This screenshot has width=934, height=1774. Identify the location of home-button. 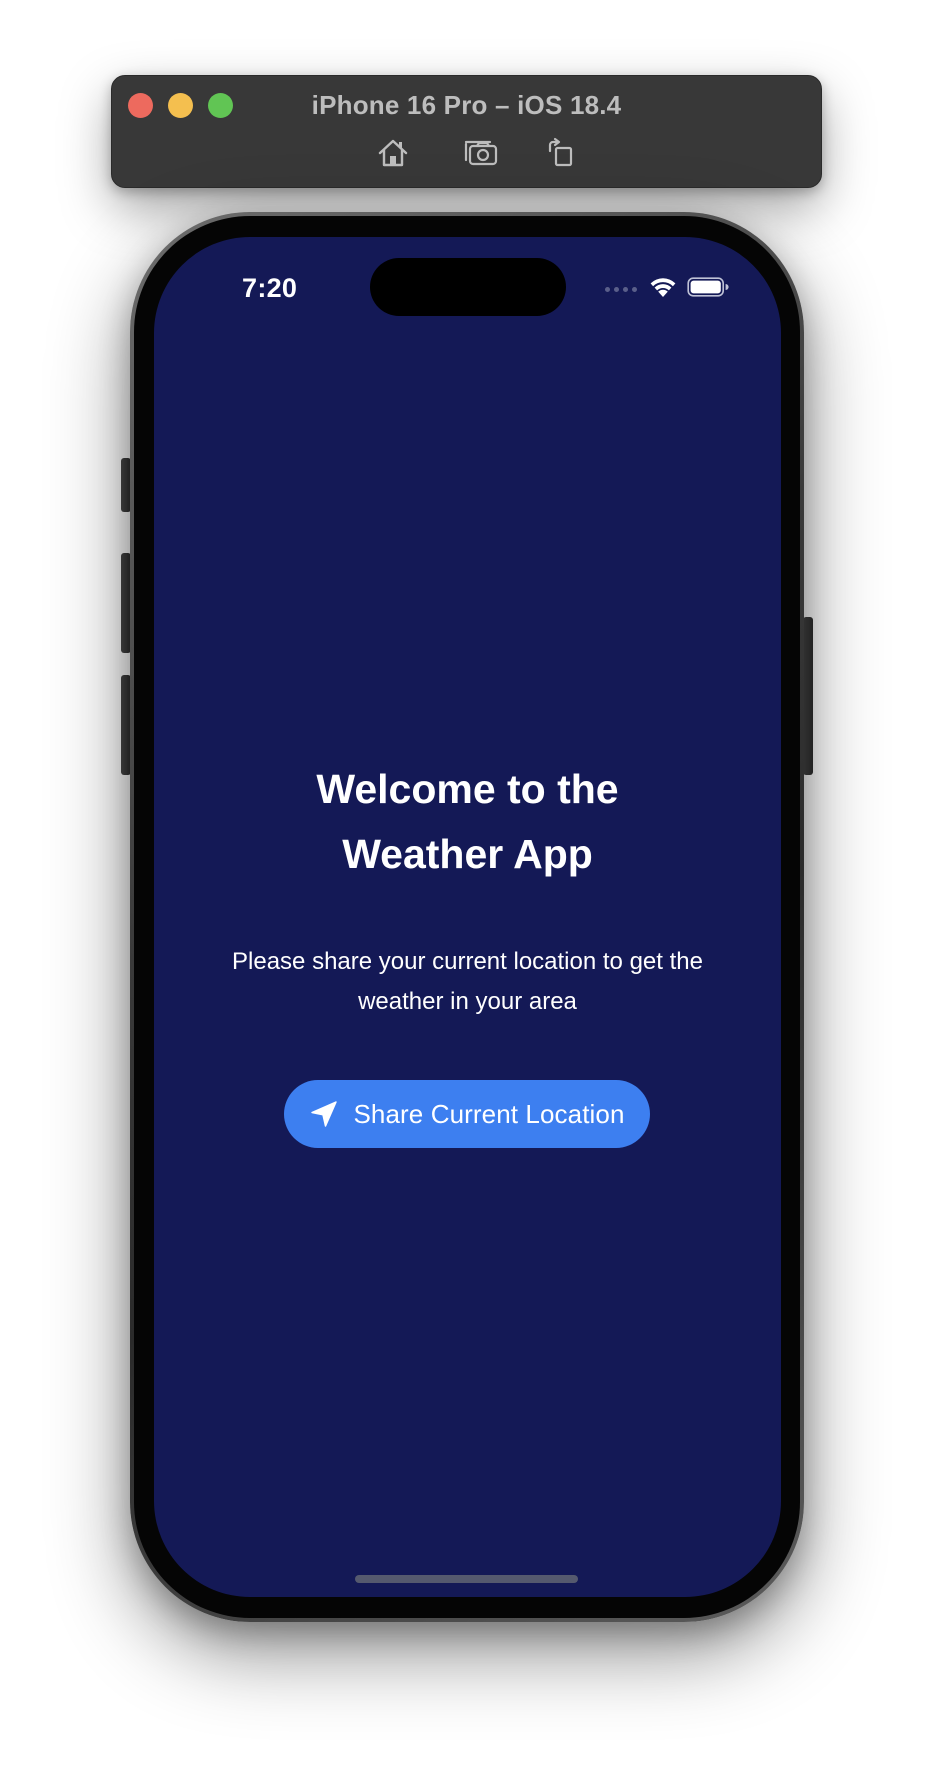
(393, 153).